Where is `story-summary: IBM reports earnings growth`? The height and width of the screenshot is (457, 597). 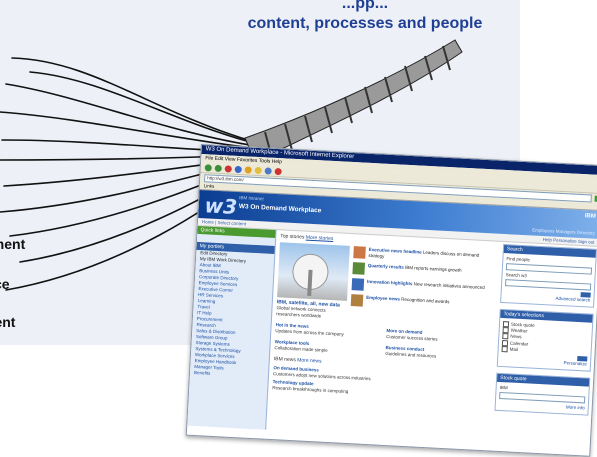
story-summary: IBM reports earnings growth is located at coordinates (433, 268).